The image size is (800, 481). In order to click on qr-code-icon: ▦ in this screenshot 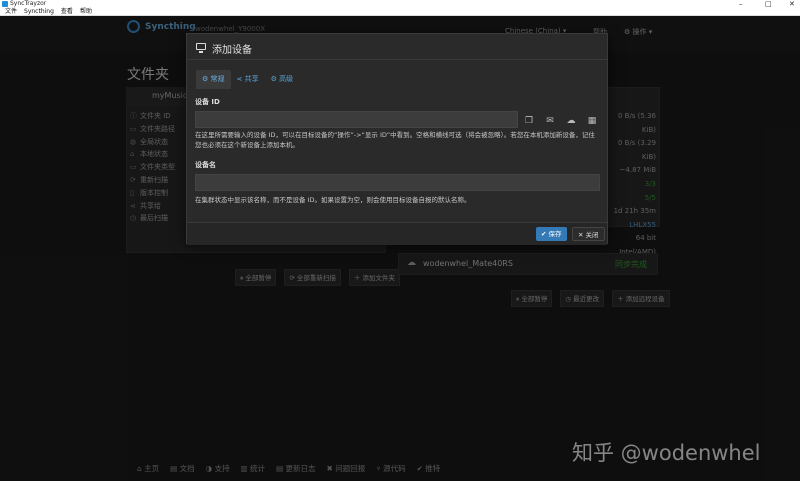, I will do `click(592, 121)`.